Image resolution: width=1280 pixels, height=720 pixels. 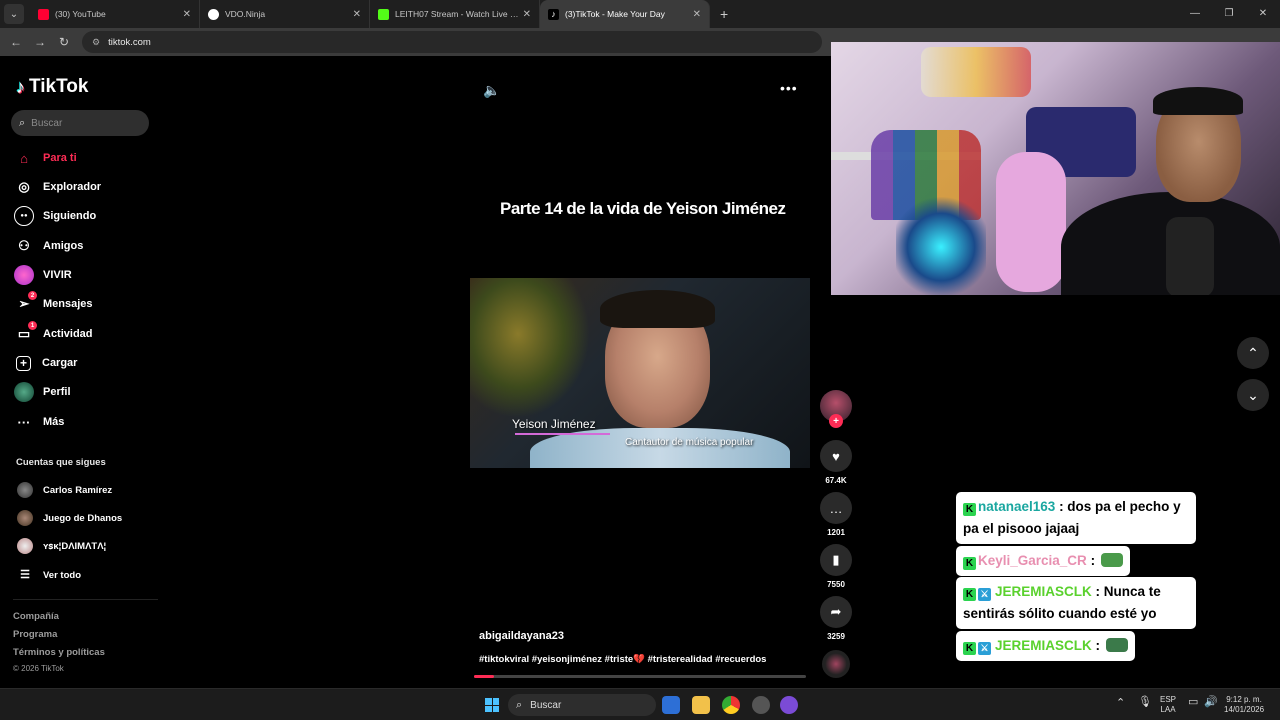 What do you see at coordinates (22, 122) in the screenshot?
I see `search-icon: ⌕` at bounding box center [22, 122].